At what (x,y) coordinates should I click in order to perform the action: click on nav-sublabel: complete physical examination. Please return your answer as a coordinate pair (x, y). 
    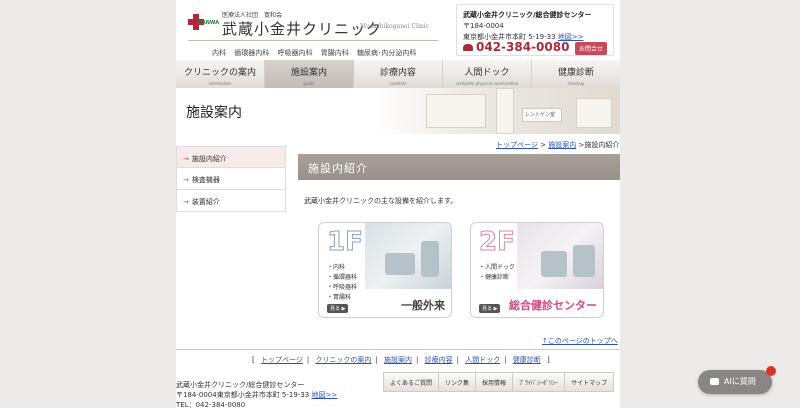
    Looking at the image, I should click on (487, 83).